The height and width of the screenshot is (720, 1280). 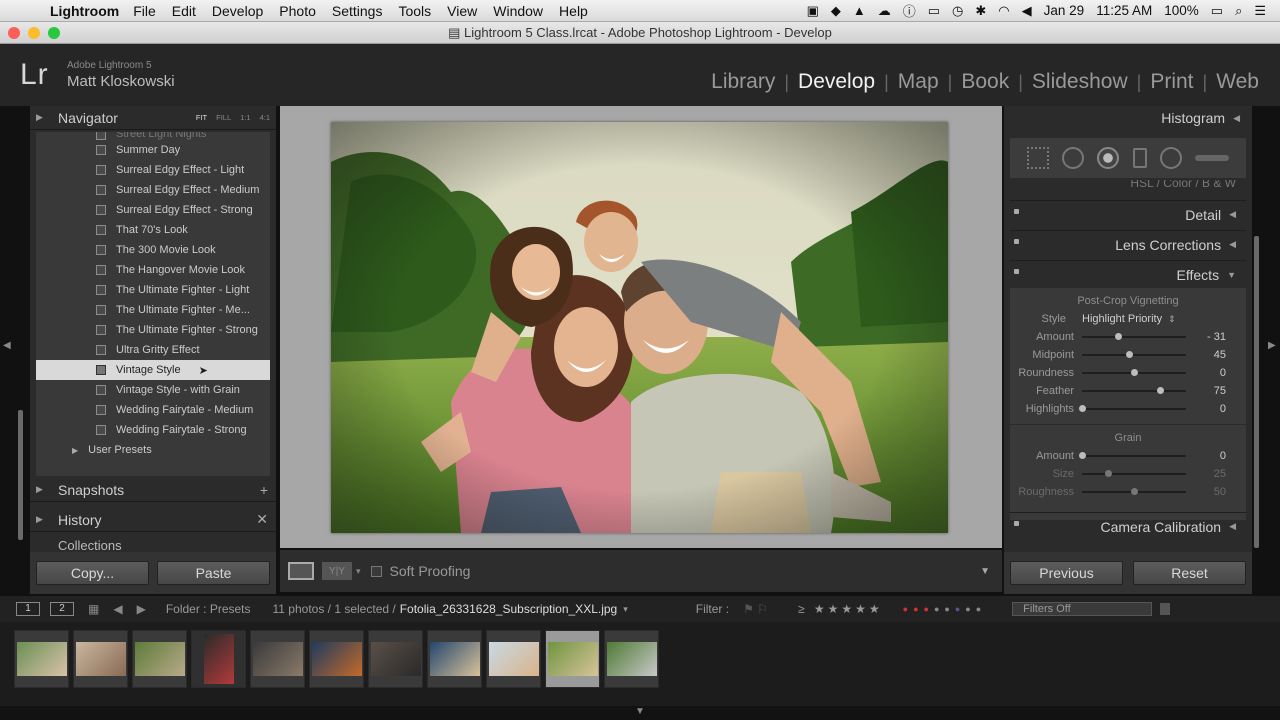 I want to click on lens-corrections-header: Lens Corrections ◀, so click(x=1128, y=244).